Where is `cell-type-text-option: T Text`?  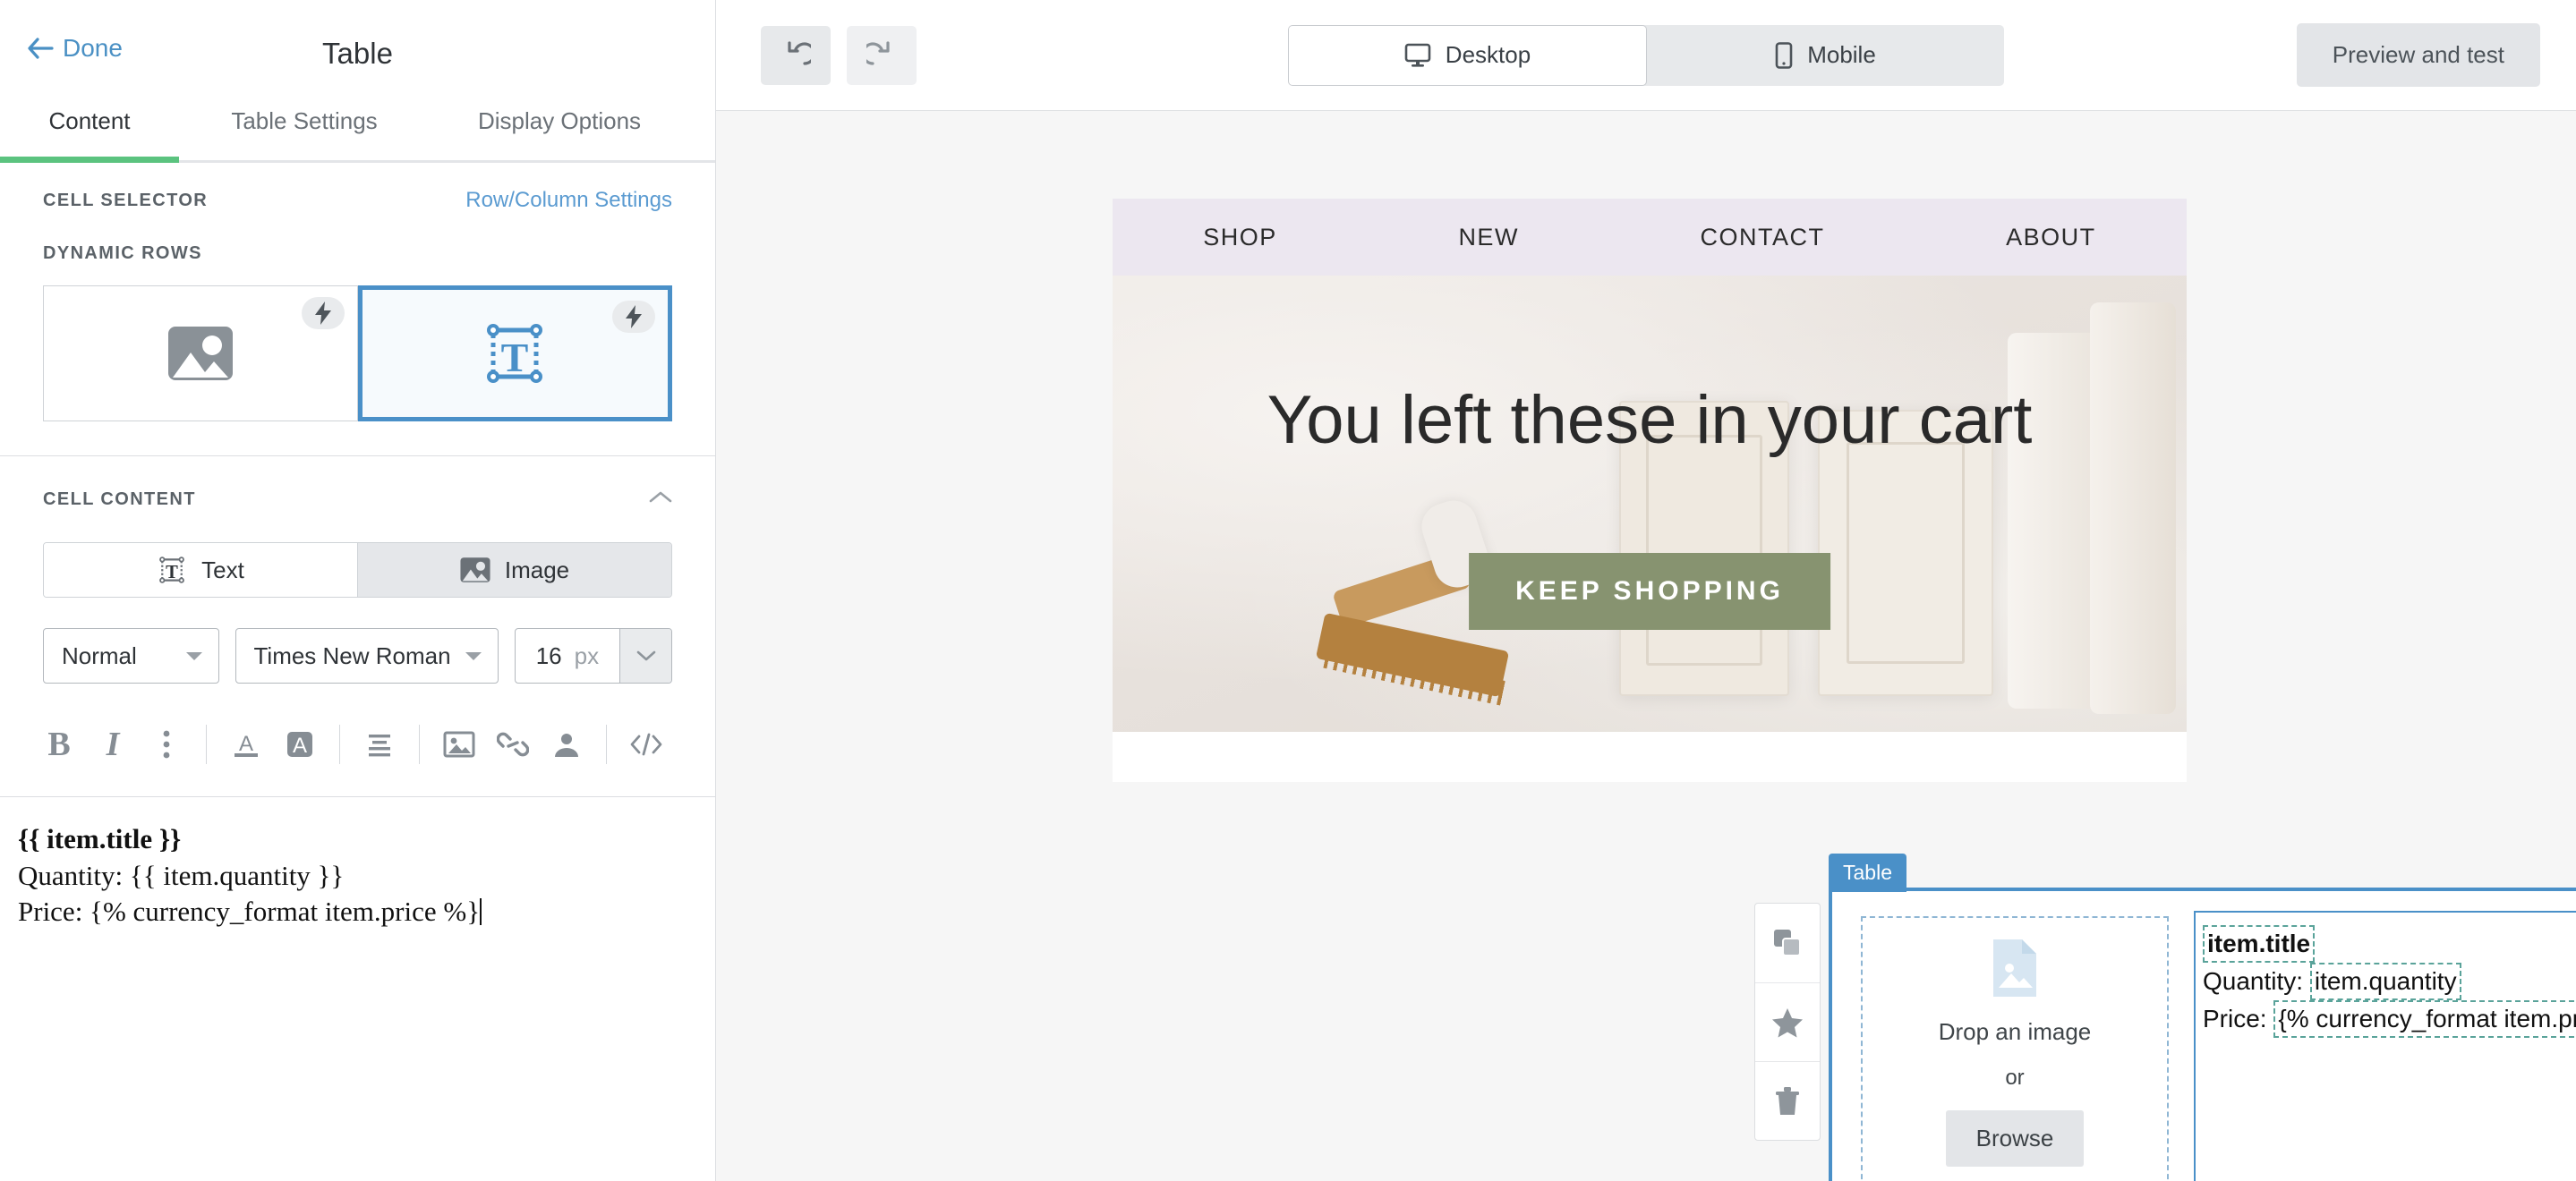
cell-type-text-option: T Text is located at coordinates (200, 570).